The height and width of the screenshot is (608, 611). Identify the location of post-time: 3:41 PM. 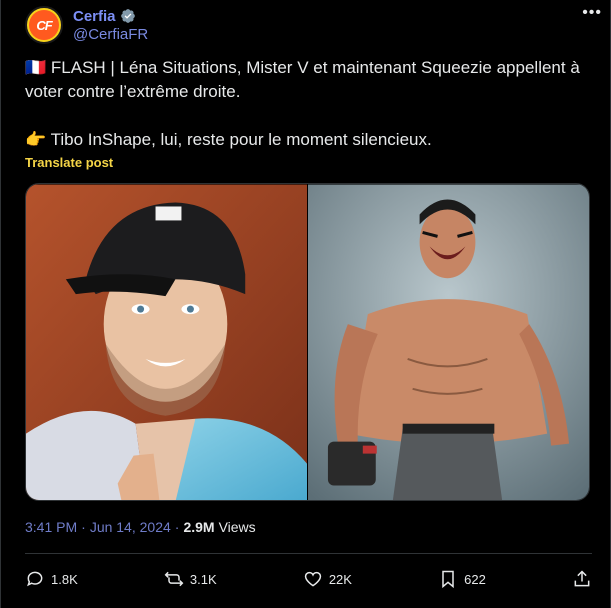
(51, 527).